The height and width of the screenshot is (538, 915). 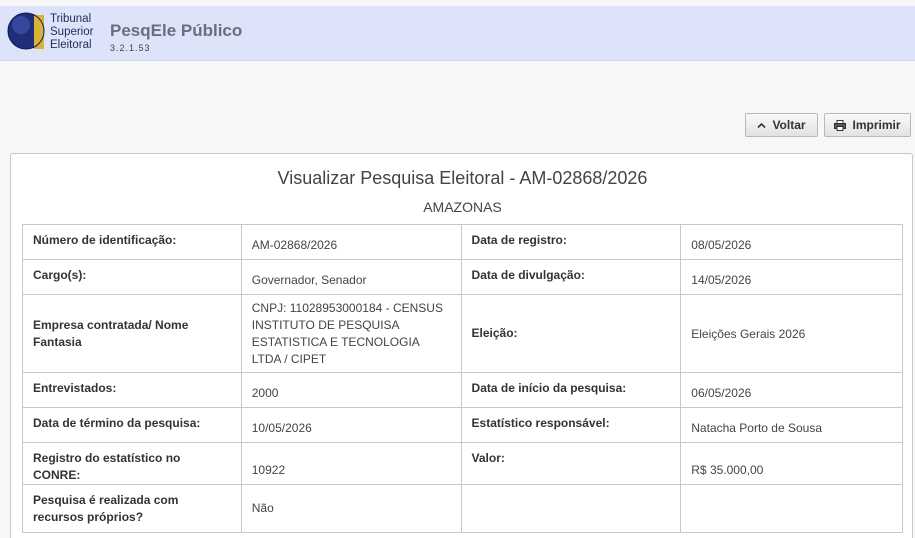 I want to click on logo-line-2: Superior, so click(x=72, y=32).